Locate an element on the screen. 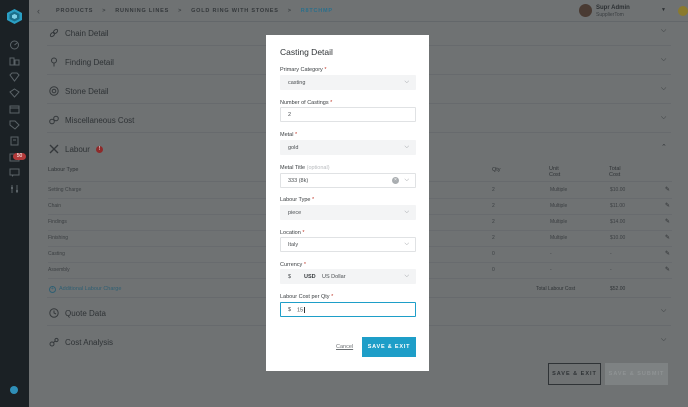 The image size is (688, 407). modal-title: Casting Detail is located at coordinates (306, 52).